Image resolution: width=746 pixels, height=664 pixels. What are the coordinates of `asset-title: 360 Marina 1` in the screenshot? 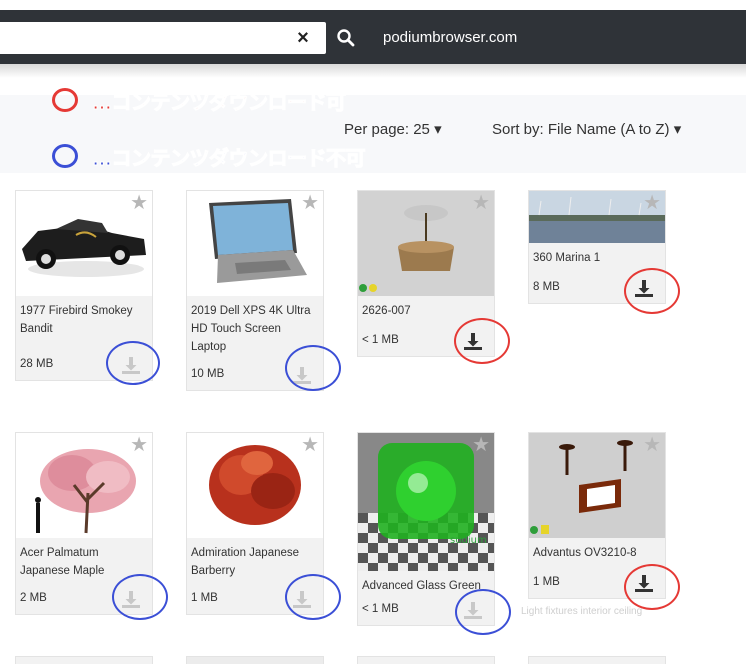 It's located at (597, 258).